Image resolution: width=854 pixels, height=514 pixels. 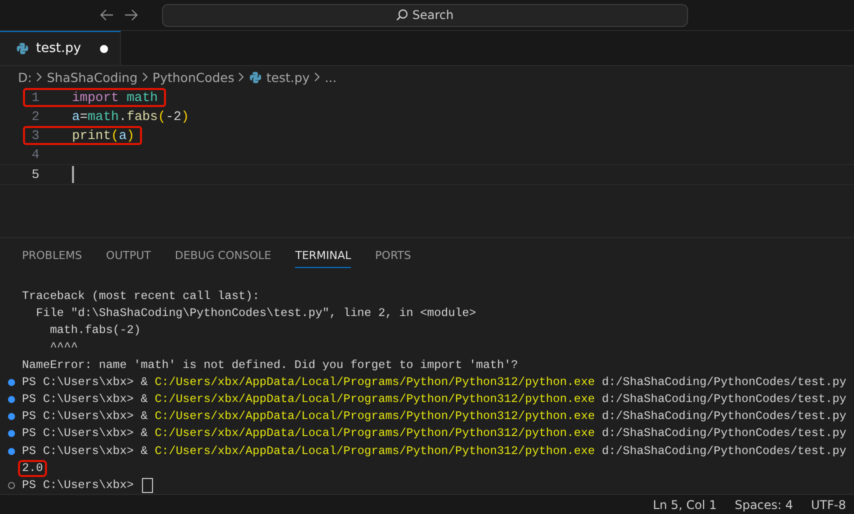 I want to click on panel-tab: TERMINAL, so click(x=323, y=258).